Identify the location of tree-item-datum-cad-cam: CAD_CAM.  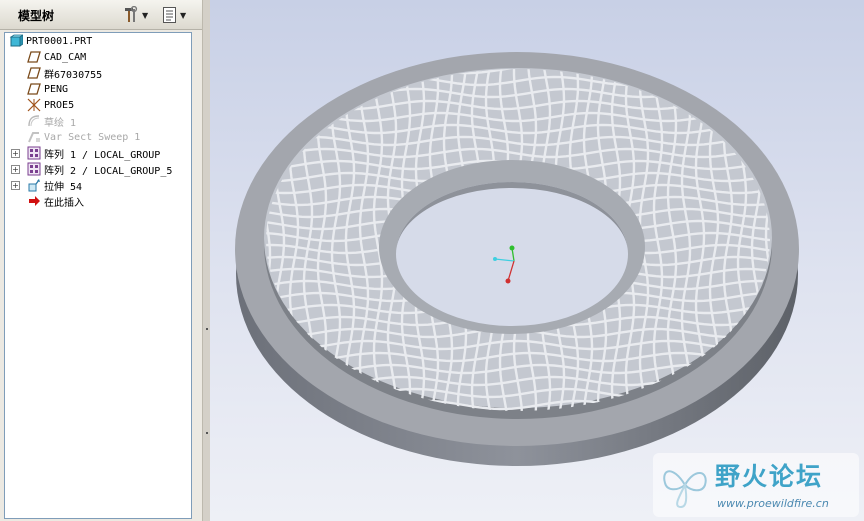
(56, 57).